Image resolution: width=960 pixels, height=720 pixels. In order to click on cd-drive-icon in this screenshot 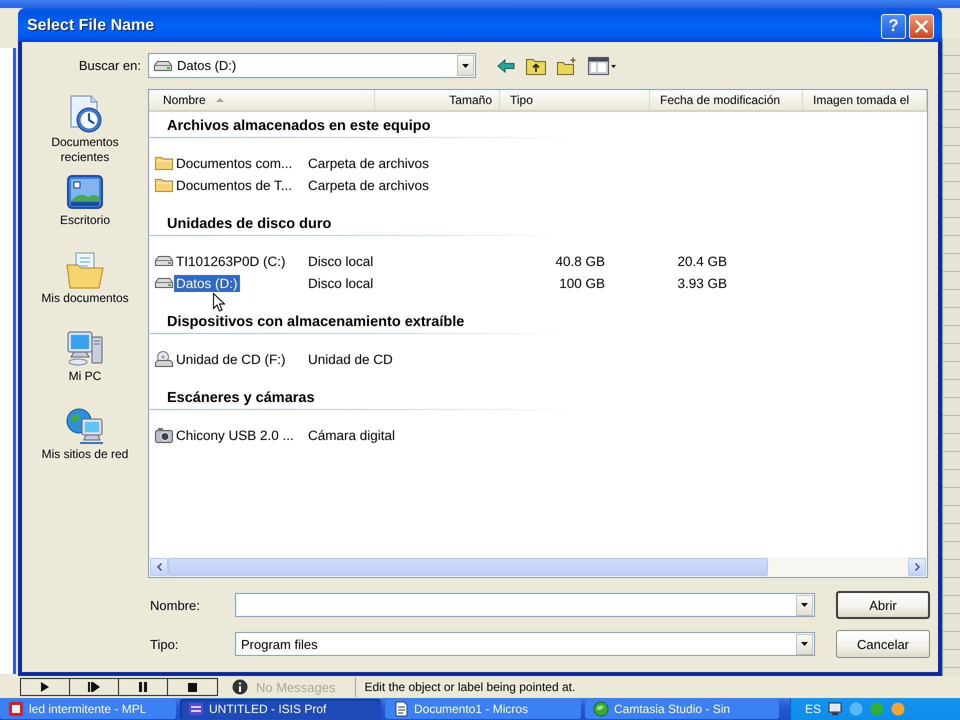, I will do `click(164, 359)`.